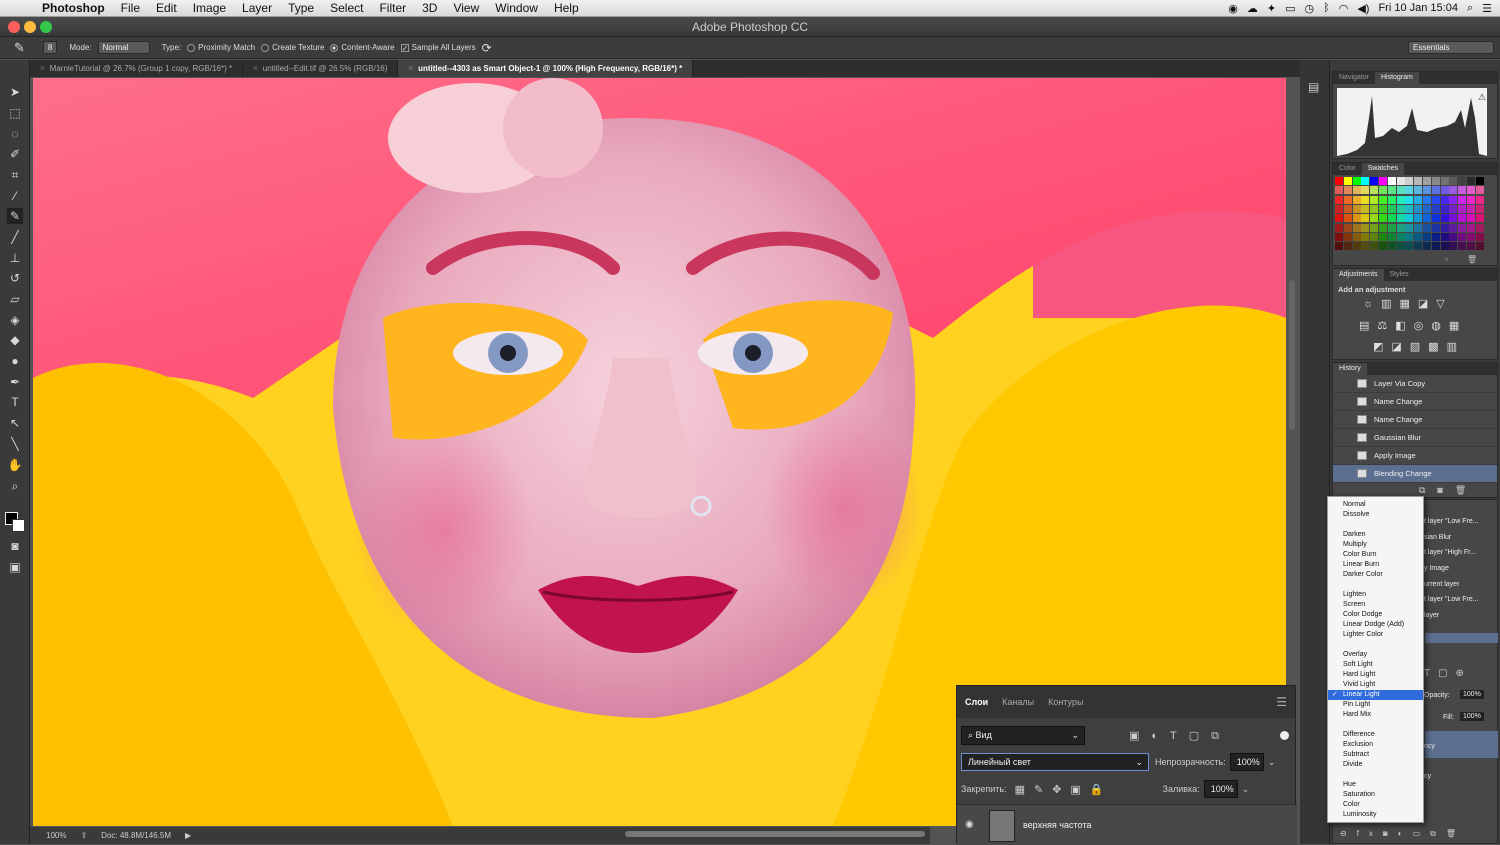 The image size is (1500, 845). What do you see at coordinates (1446, 259) in the screenshot?
I see `new-swatch-icon: ▫` at bounding box center [1446, 259].